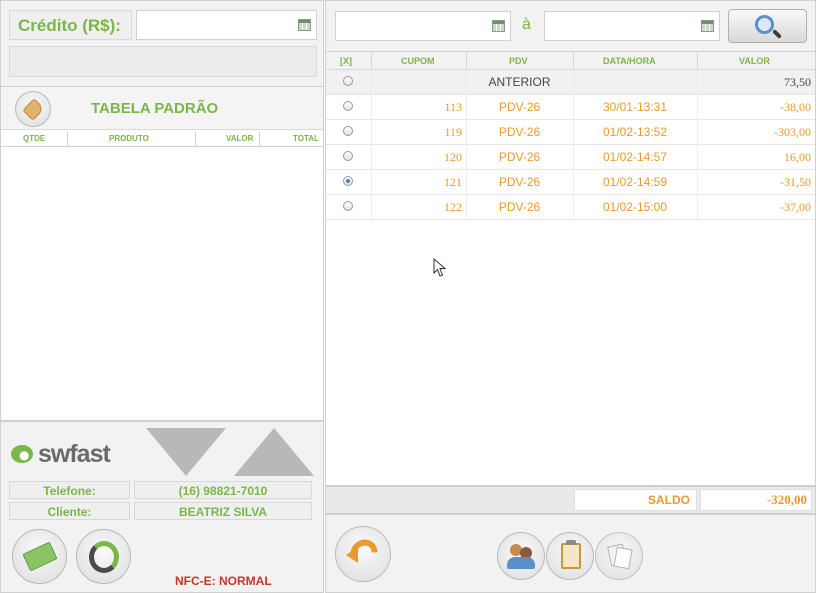  Describe the element at coordinates (346, 61) in the screenshot. I see `col-select: [X]` at that location.